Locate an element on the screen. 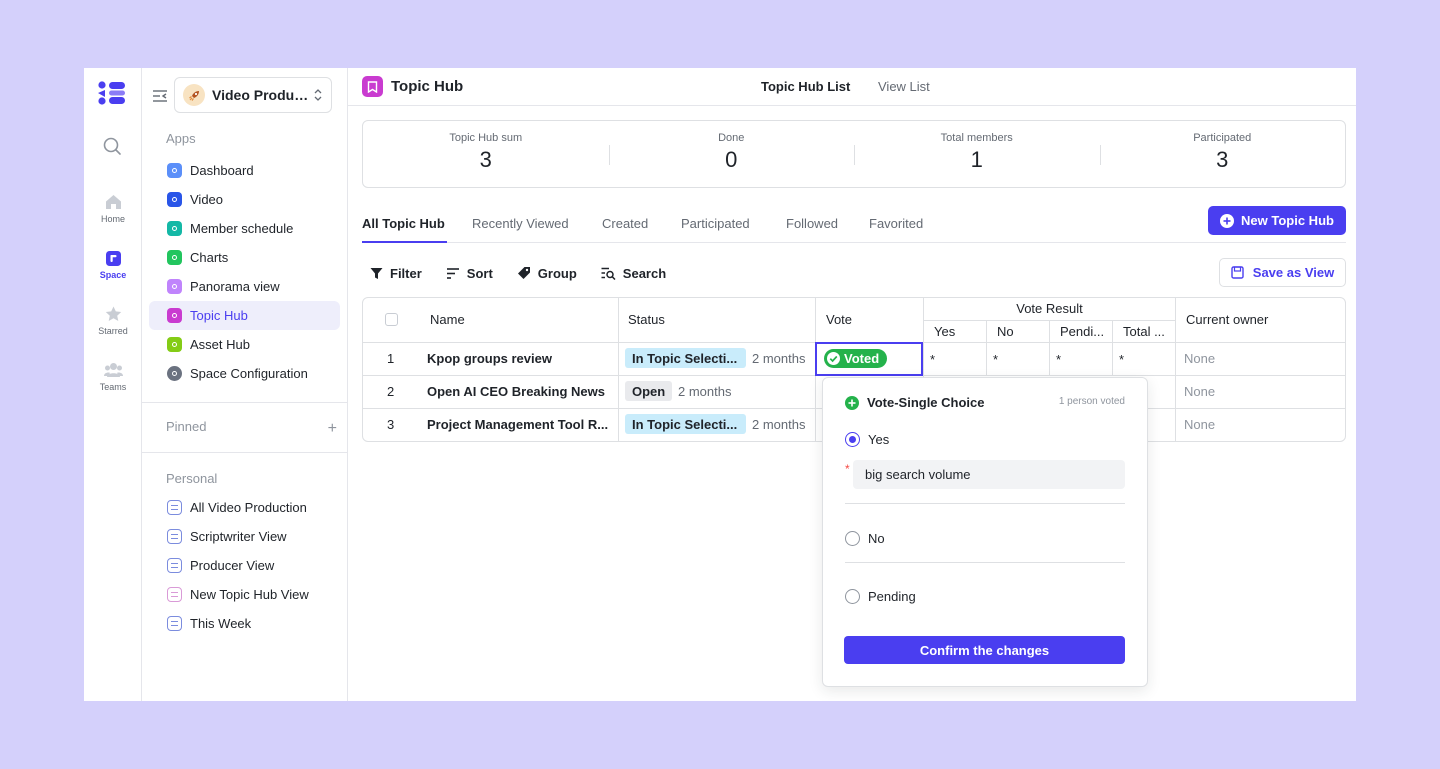 The height and width of the screenshot is (769, 1440). column-header-status: Status is located at coordinates (646, 319).